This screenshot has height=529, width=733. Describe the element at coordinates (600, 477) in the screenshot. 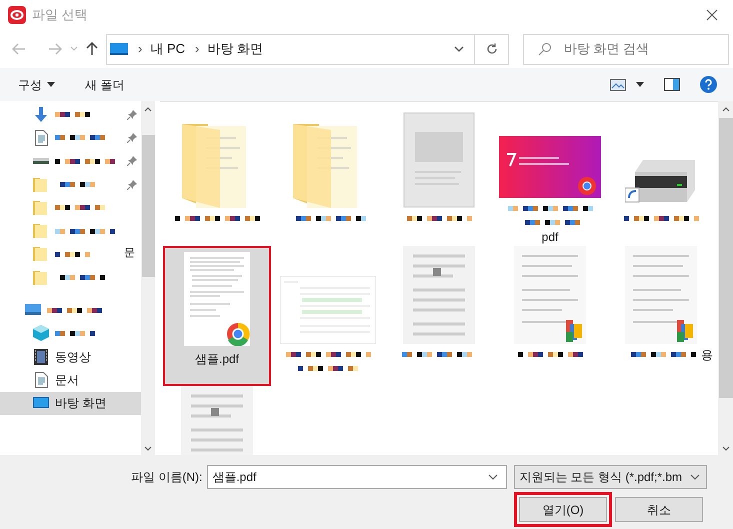

I see `file-type-value: 지원되는 모든 형식 (*.pdf;*.bm` at that location.